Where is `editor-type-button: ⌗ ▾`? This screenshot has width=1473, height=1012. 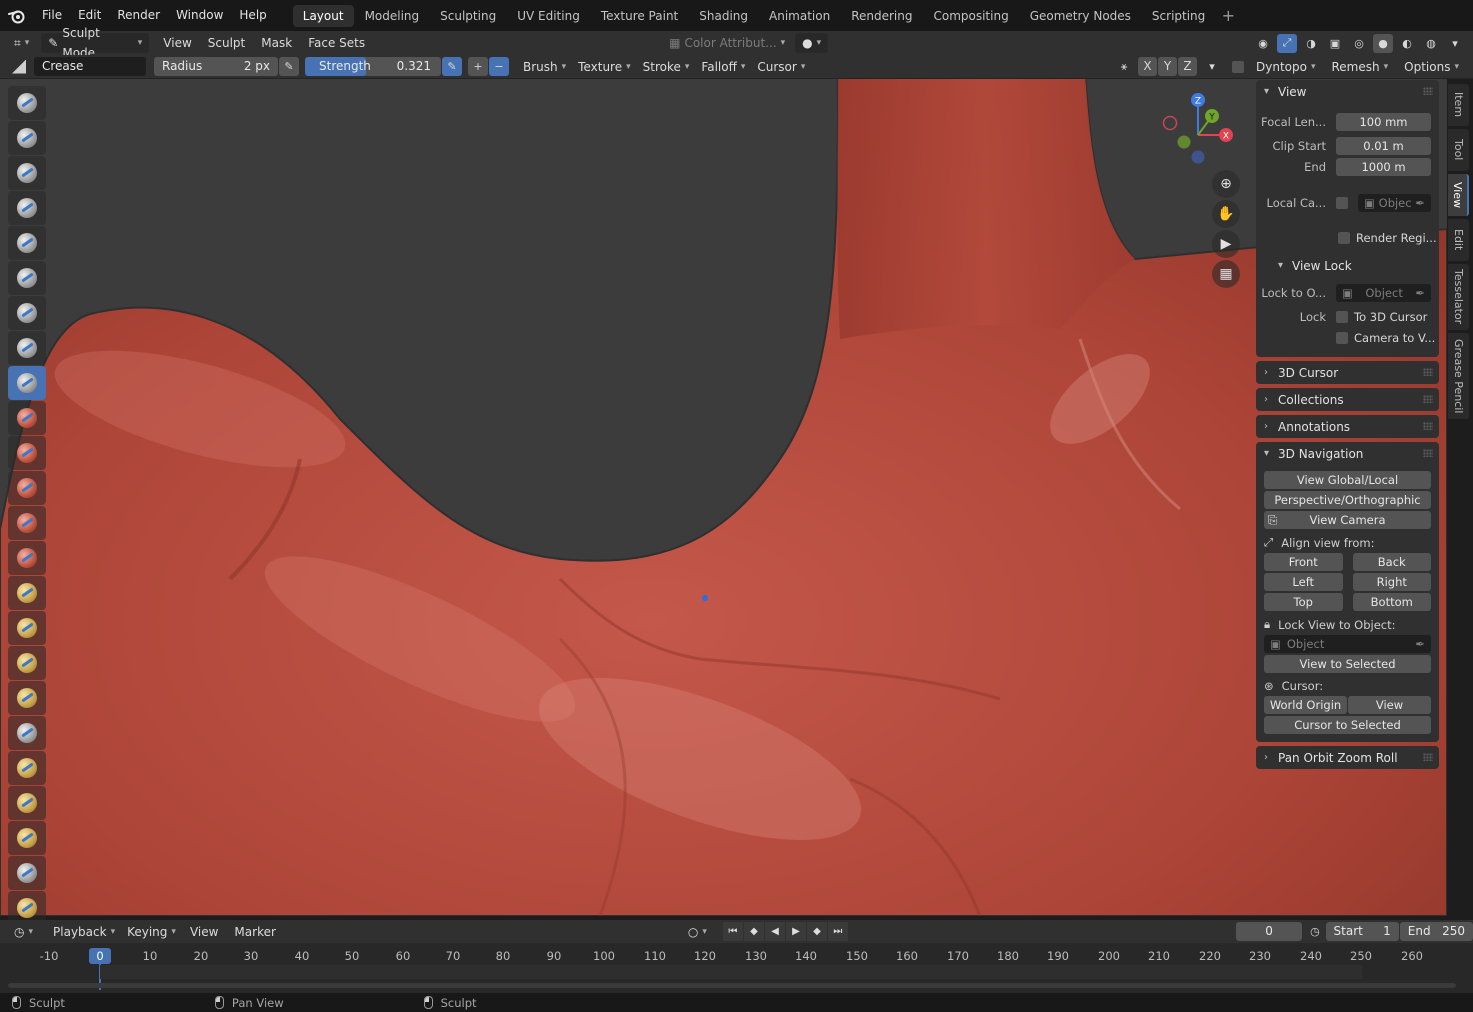 editor-type-button: ⌗ ▾ is located at coordinates (21, 43).